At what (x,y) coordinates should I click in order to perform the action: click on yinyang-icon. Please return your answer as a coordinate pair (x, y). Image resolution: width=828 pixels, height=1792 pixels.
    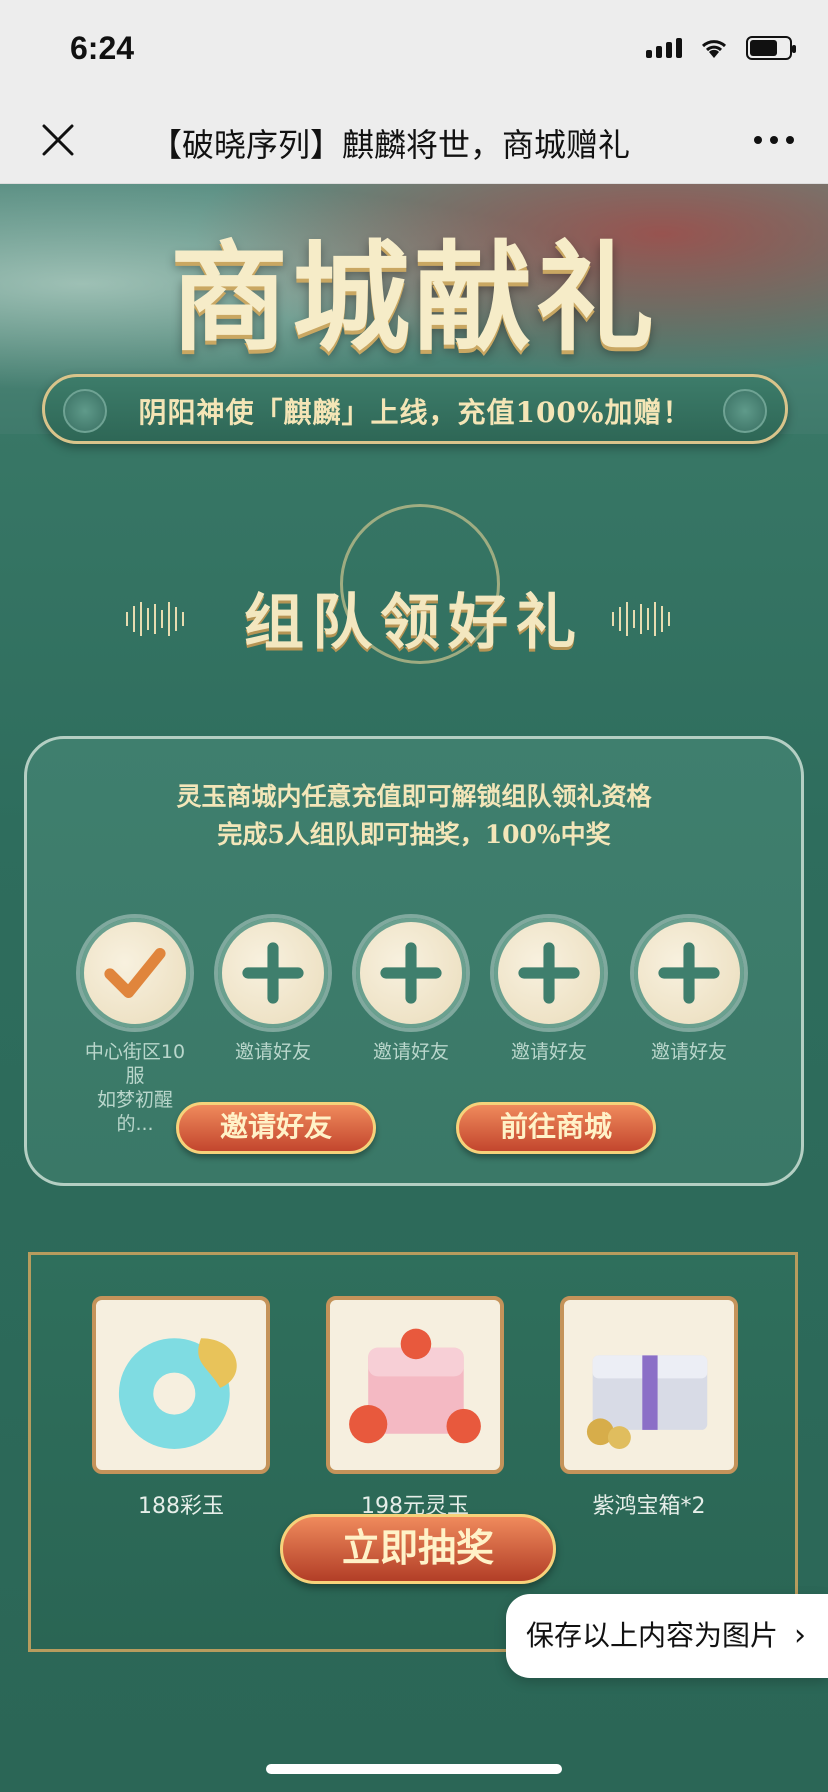
    Looking at the image, I should click on (745, 411).